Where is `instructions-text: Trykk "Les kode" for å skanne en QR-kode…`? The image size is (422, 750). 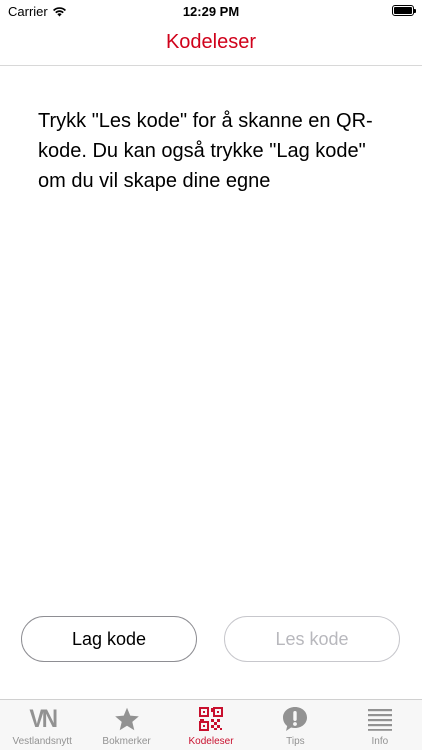
instructions-text: Trykk "Les kode" for å skanne en QR-kode… is located at coordinates (205, 151).